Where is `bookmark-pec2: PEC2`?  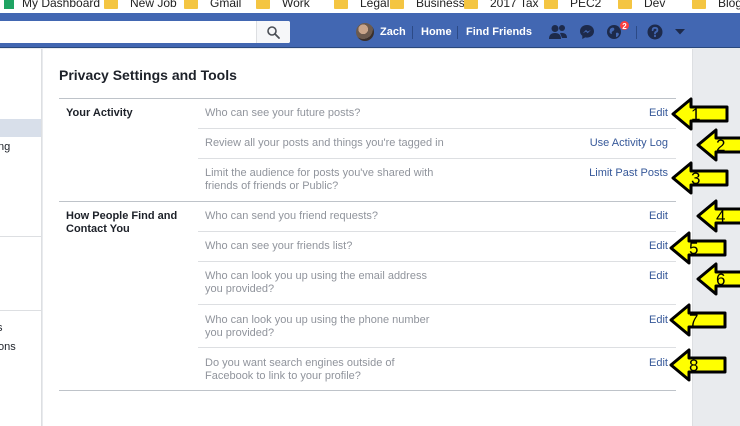 bookmark-pec2: PEC2 is located at coordinates (572, 5).